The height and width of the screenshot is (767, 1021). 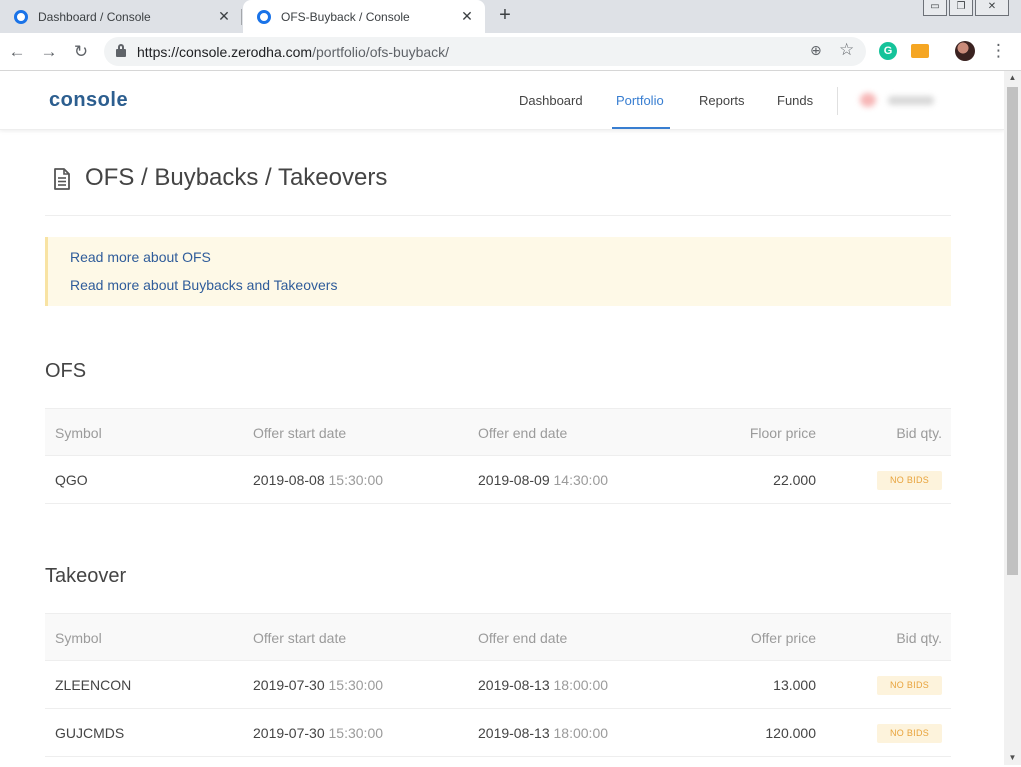 I want to click on tab-separator, so click(x=241, y=17).